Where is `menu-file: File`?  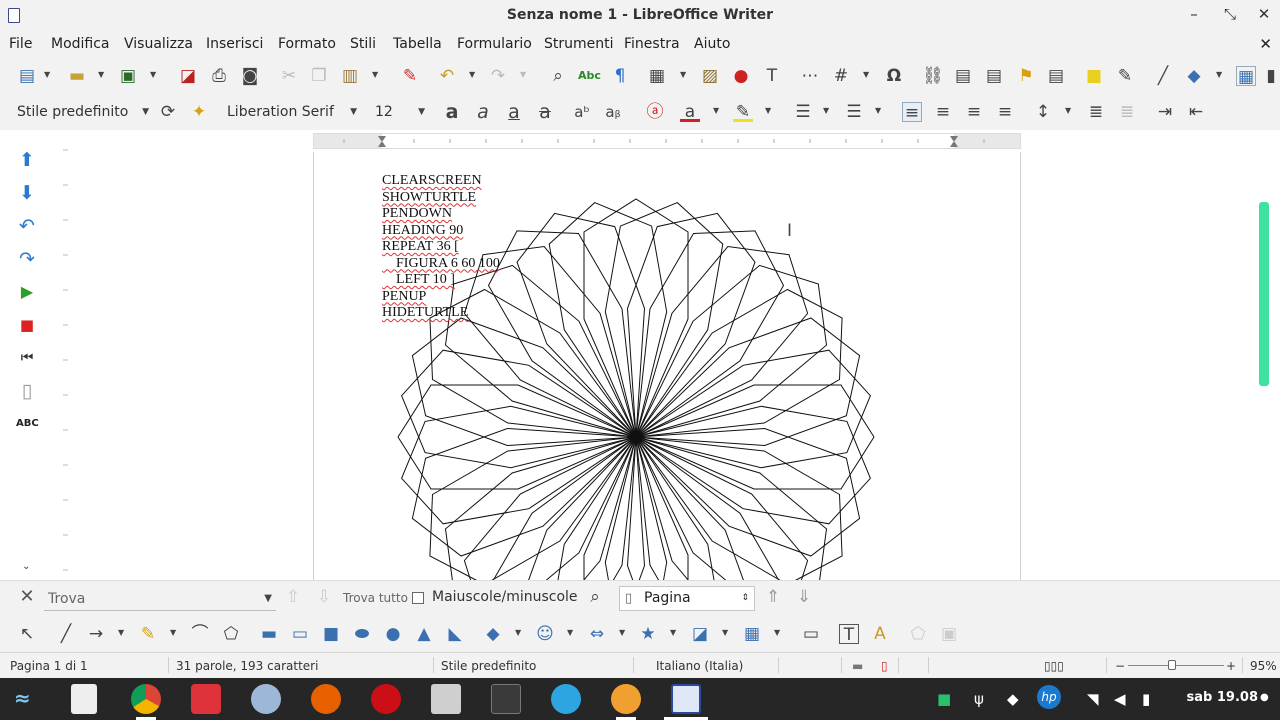 menu-file: File is located at coordinates (20, 44).